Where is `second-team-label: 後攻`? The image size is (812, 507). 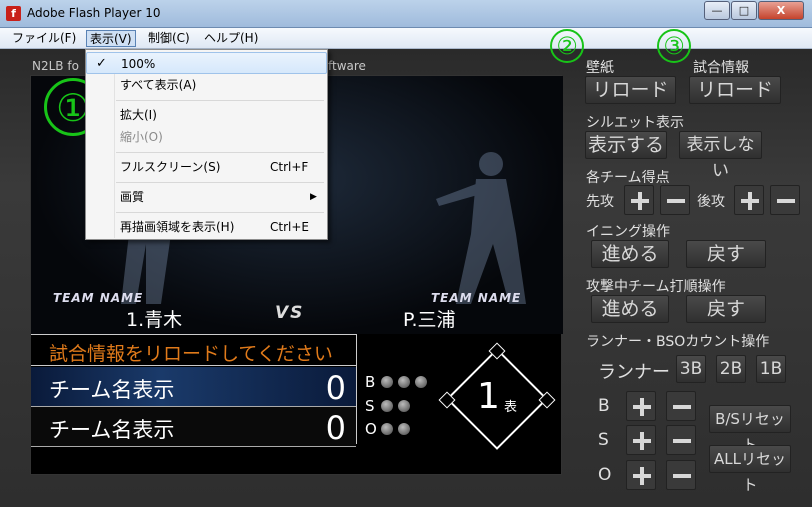 second-team-label: 後攻 is located at coordinates (711, 202).